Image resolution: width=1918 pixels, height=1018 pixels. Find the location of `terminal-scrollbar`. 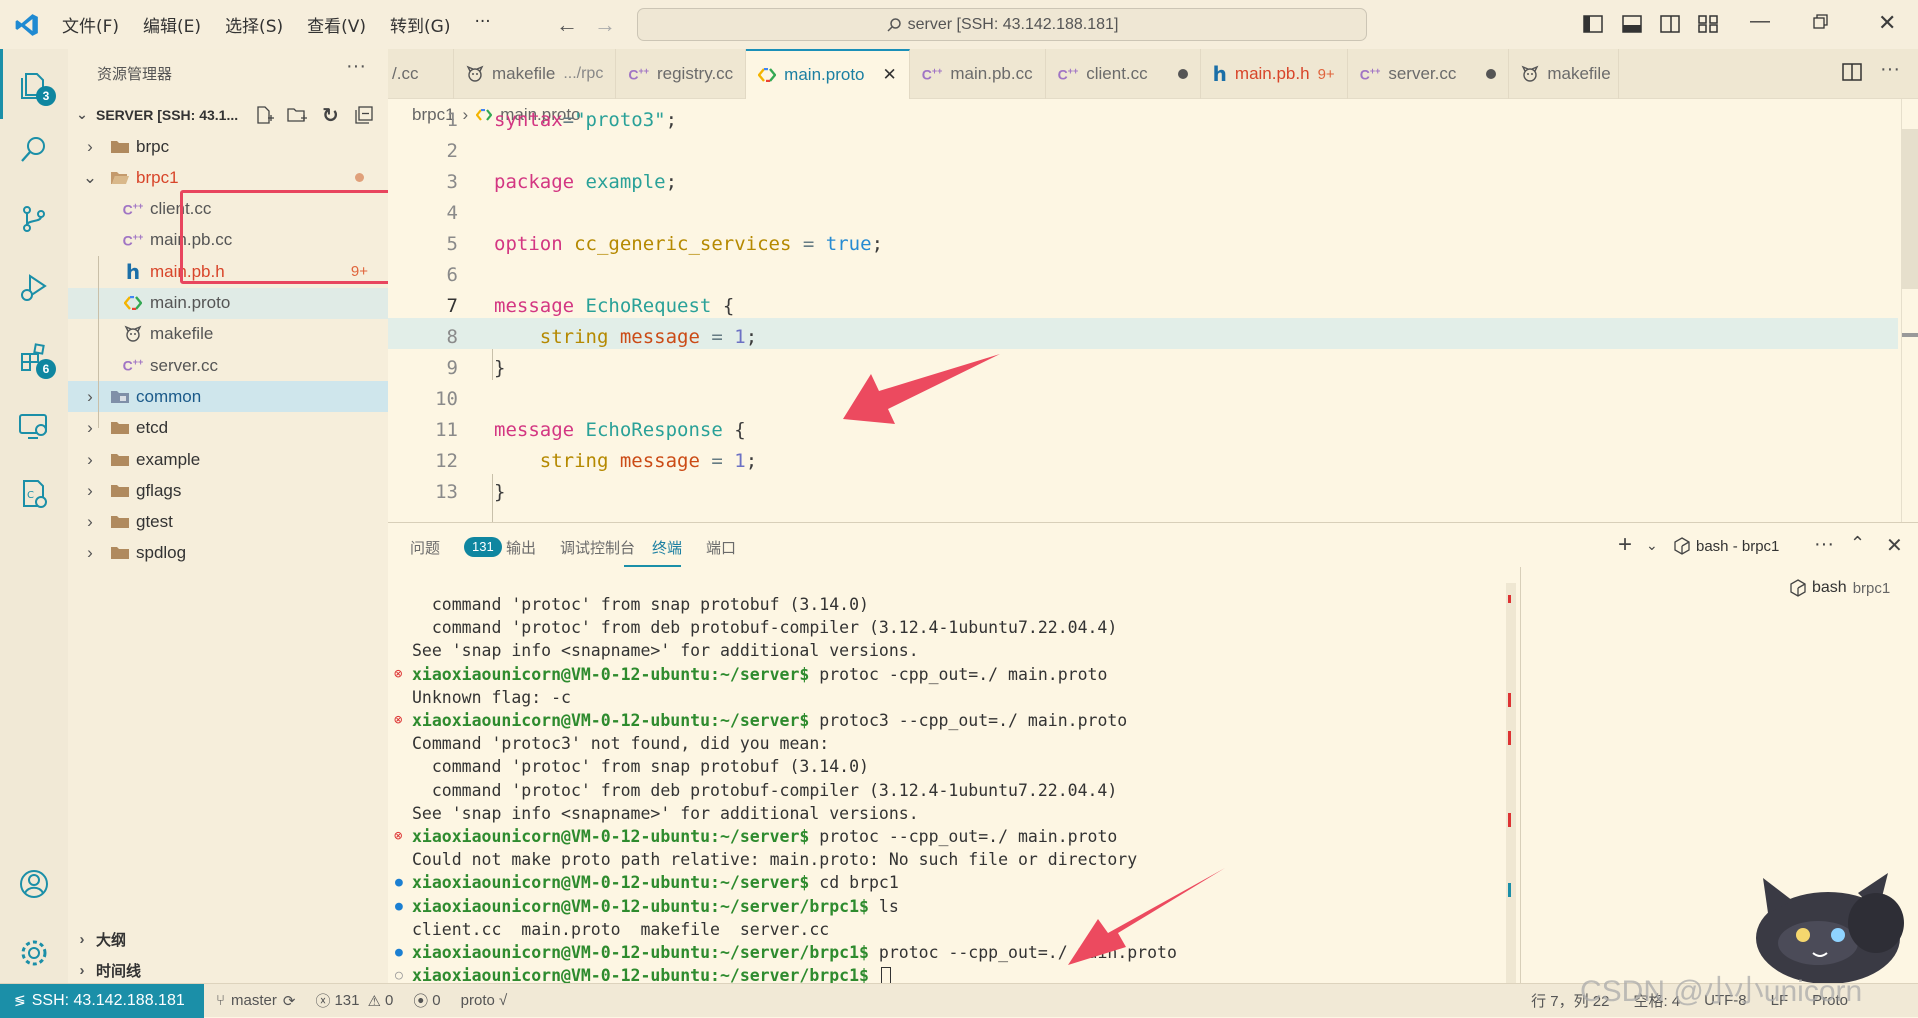

terminal-scrollbar is located at coordinates (1511, 783).